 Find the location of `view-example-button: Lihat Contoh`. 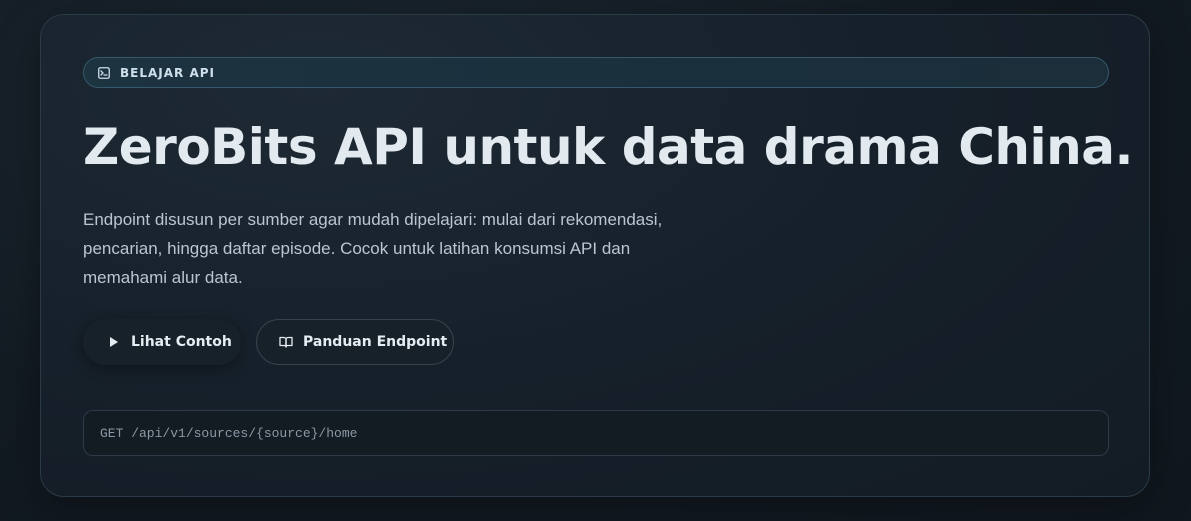

view-example-button: Lihat Contoh is located at coordinates (162, 342).